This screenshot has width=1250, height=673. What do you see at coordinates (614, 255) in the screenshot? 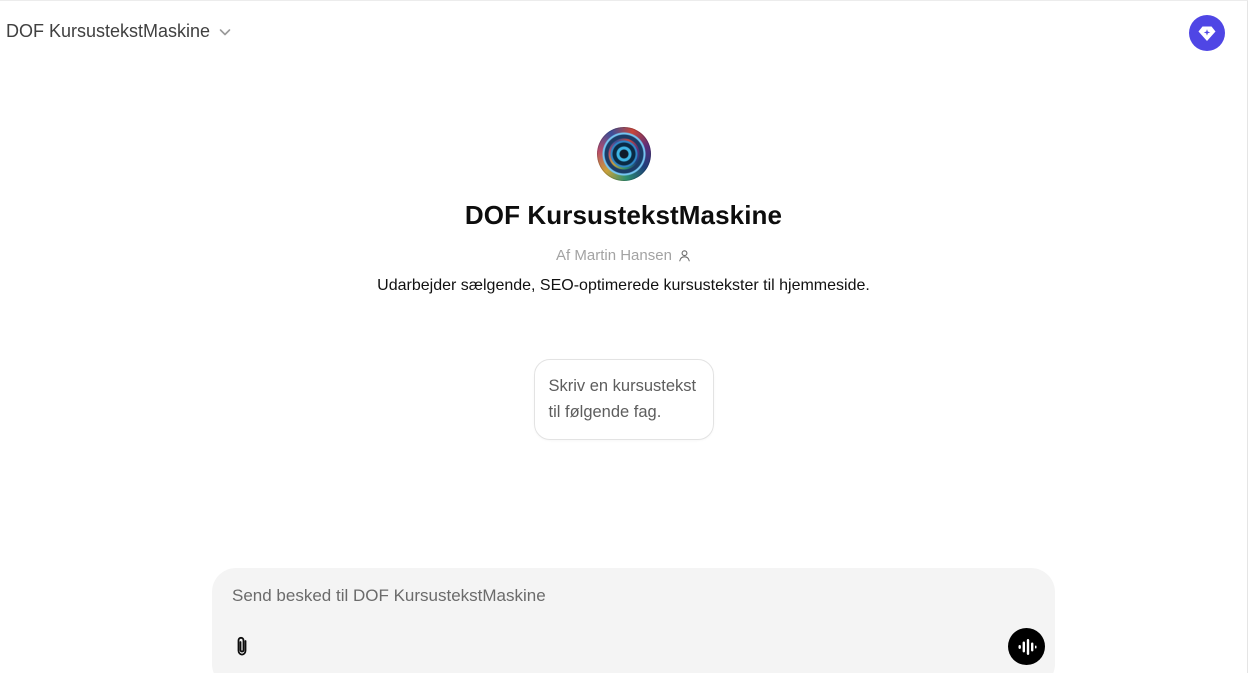
I see `author-name: Af Martin Hansen` at bounding box center [614, 255].